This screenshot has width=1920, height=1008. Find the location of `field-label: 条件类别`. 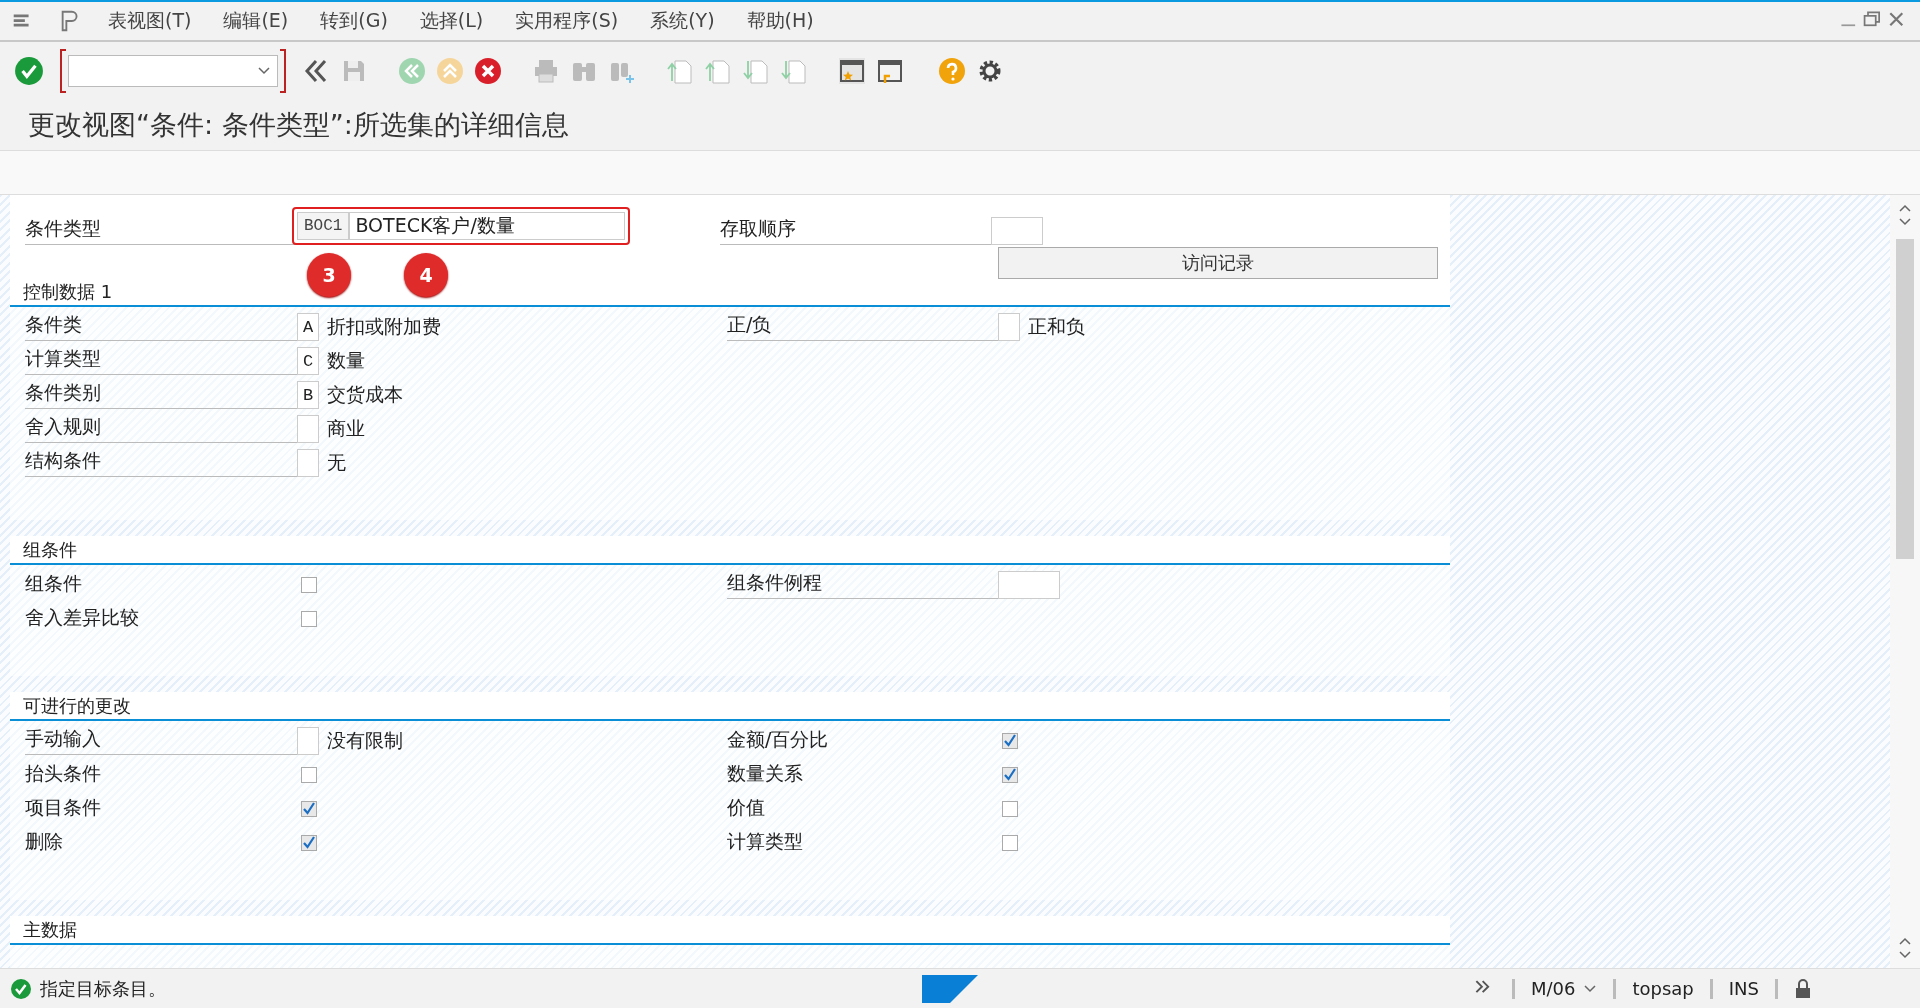

field-label: 条件类别 is located at coordinates (161, 395).